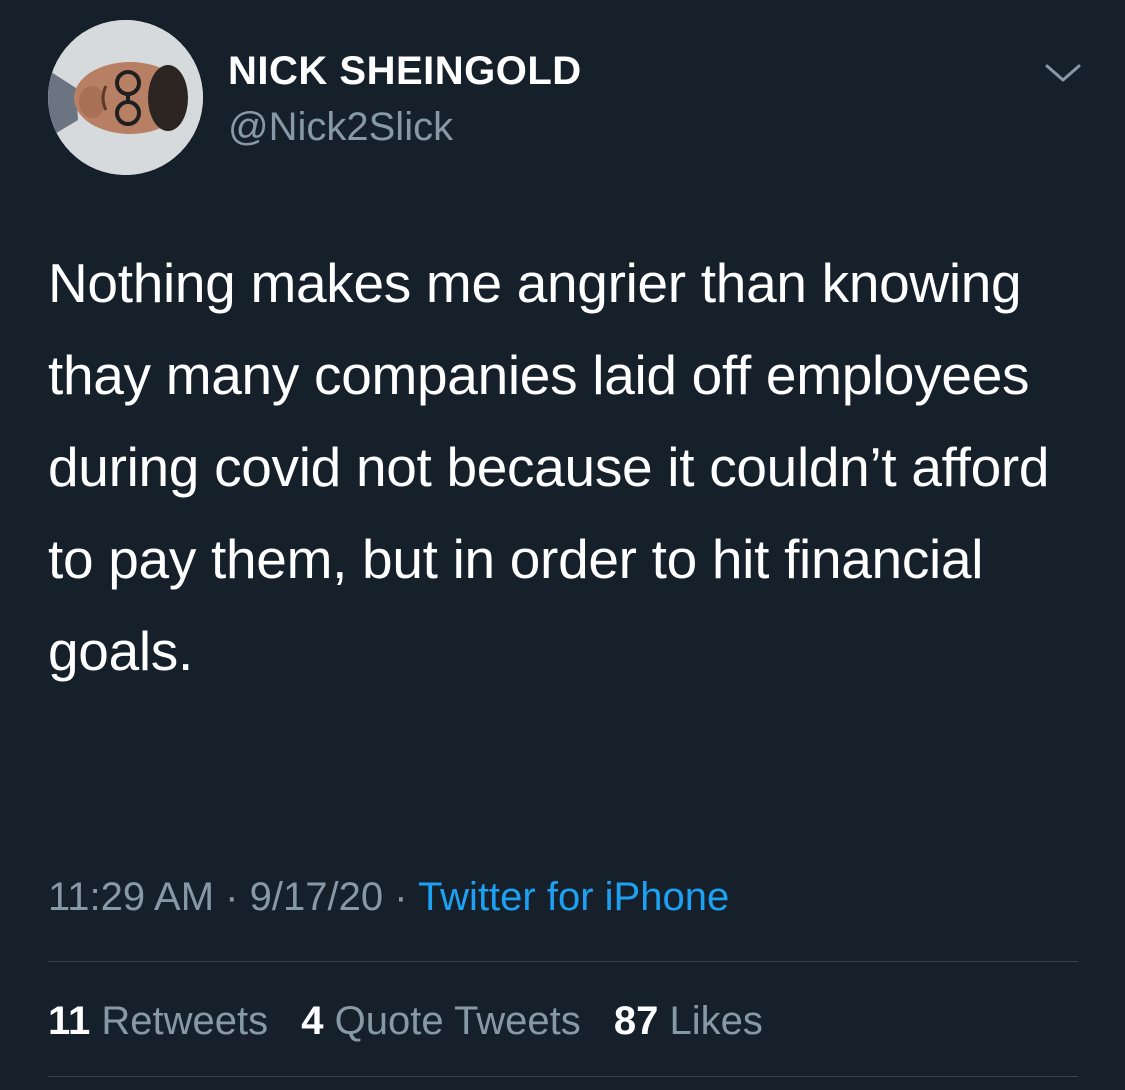  I want to click on likes-stat: 87 Likes, so click(688, 1021).